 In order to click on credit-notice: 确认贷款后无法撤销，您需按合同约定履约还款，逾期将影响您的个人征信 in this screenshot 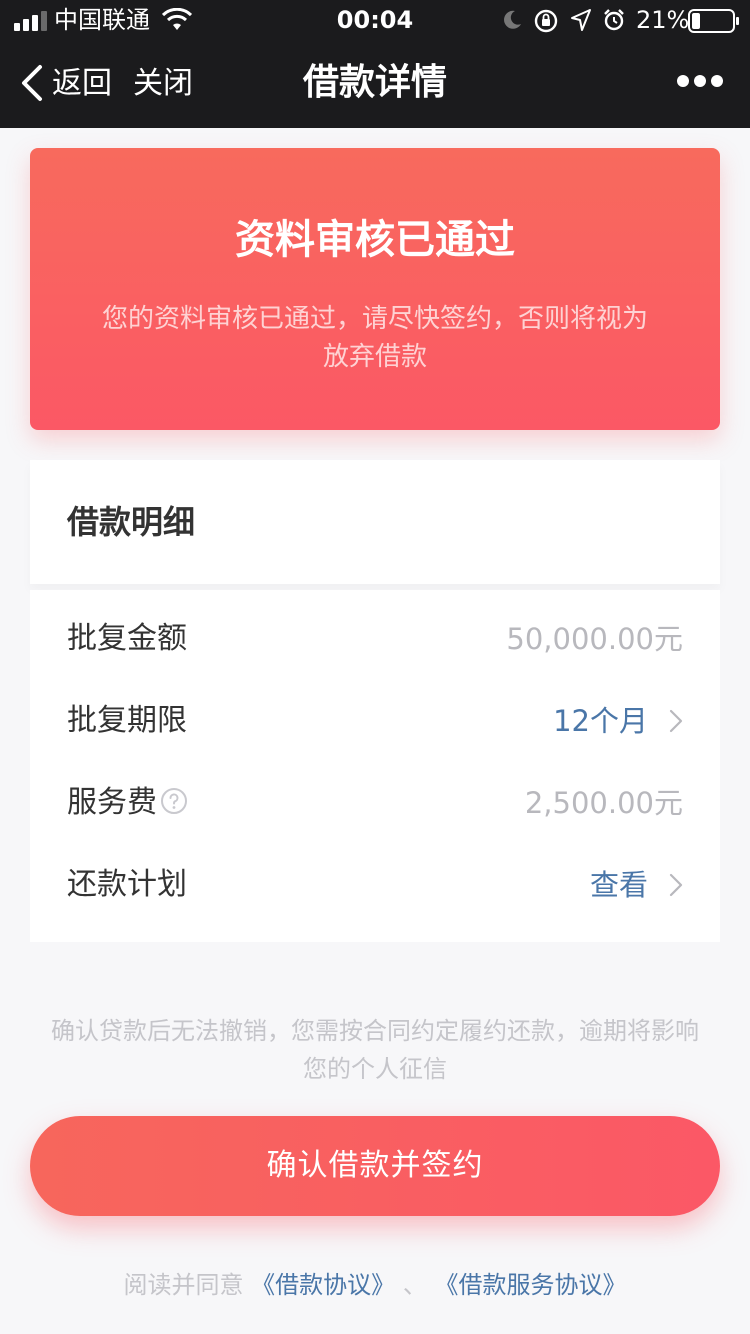, I will do `click(375, 1050)`.